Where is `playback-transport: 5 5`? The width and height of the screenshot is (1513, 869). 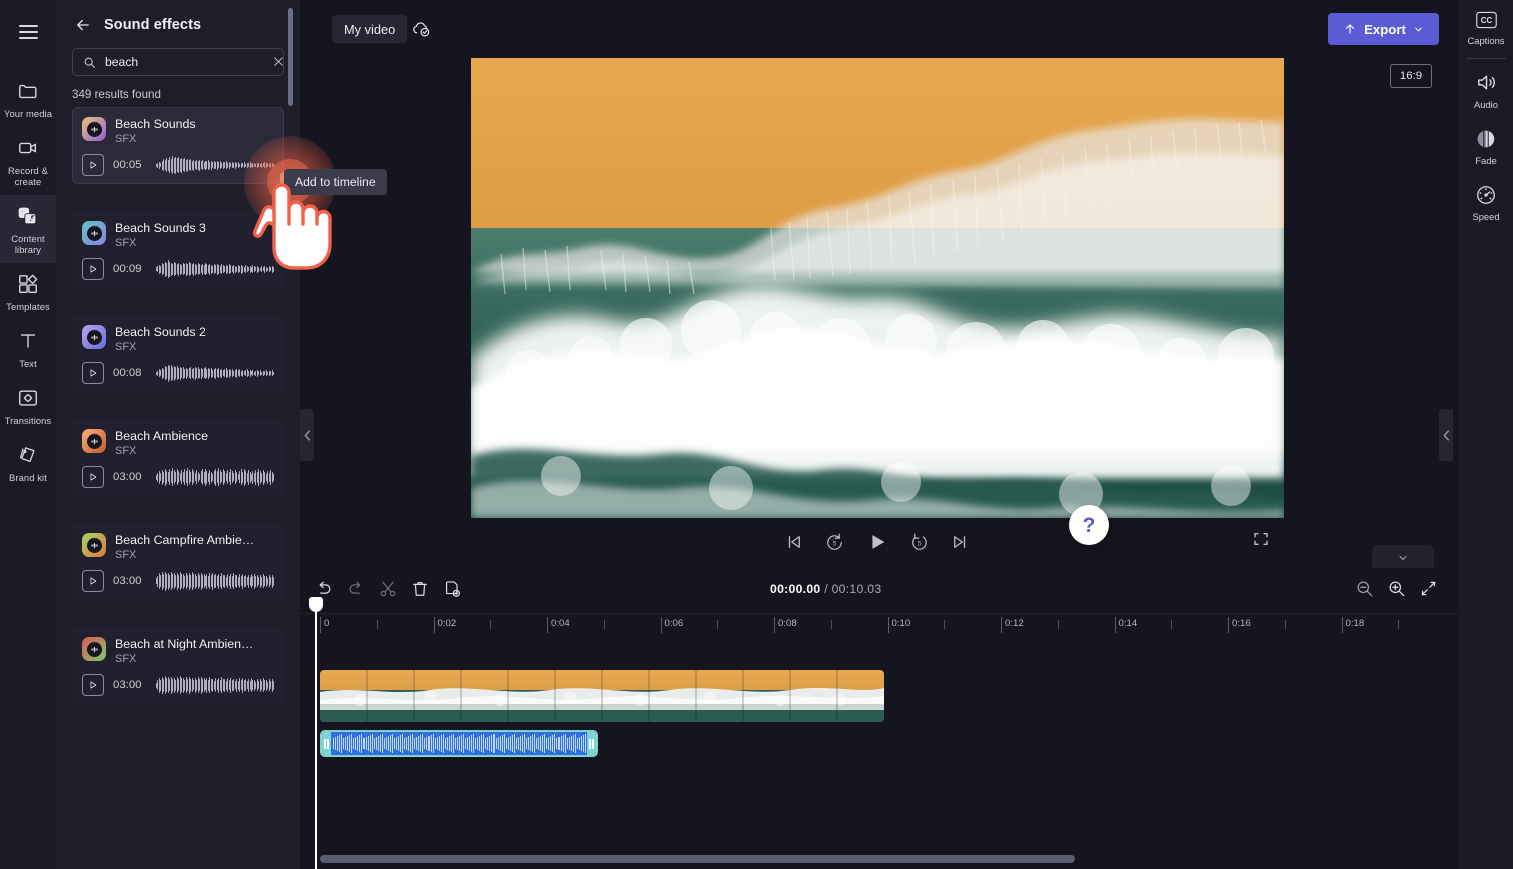 playback-transport: 5 5 is located at coordinates (876, 542).